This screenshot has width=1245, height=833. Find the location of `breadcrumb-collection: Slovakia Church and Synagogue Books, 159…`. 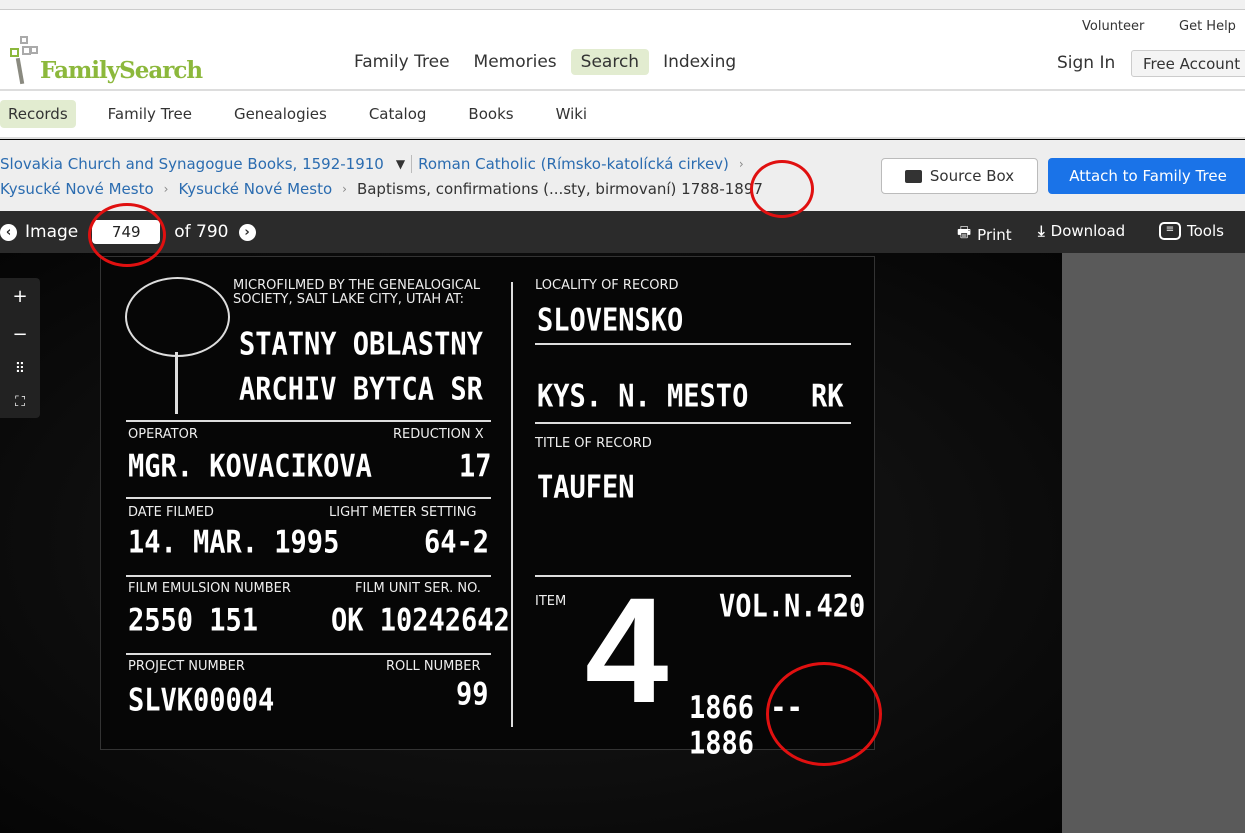

breadcrumb-collection: Slovakia Church and Synagogue Books, 159… is located at coordinates (192, 164).